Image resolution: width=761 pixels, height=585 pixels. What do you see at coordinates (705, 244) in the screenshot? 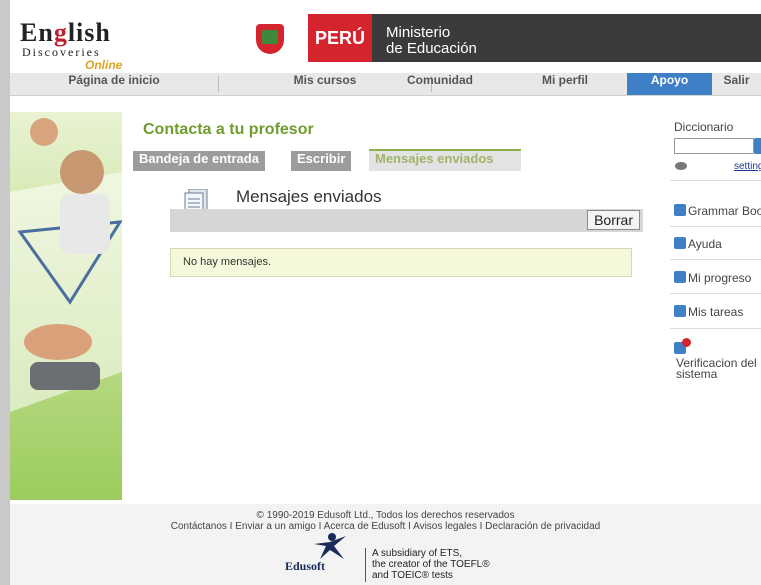
I see `sidebar-item-help: Ayuda` at bounding box center [705, 244].